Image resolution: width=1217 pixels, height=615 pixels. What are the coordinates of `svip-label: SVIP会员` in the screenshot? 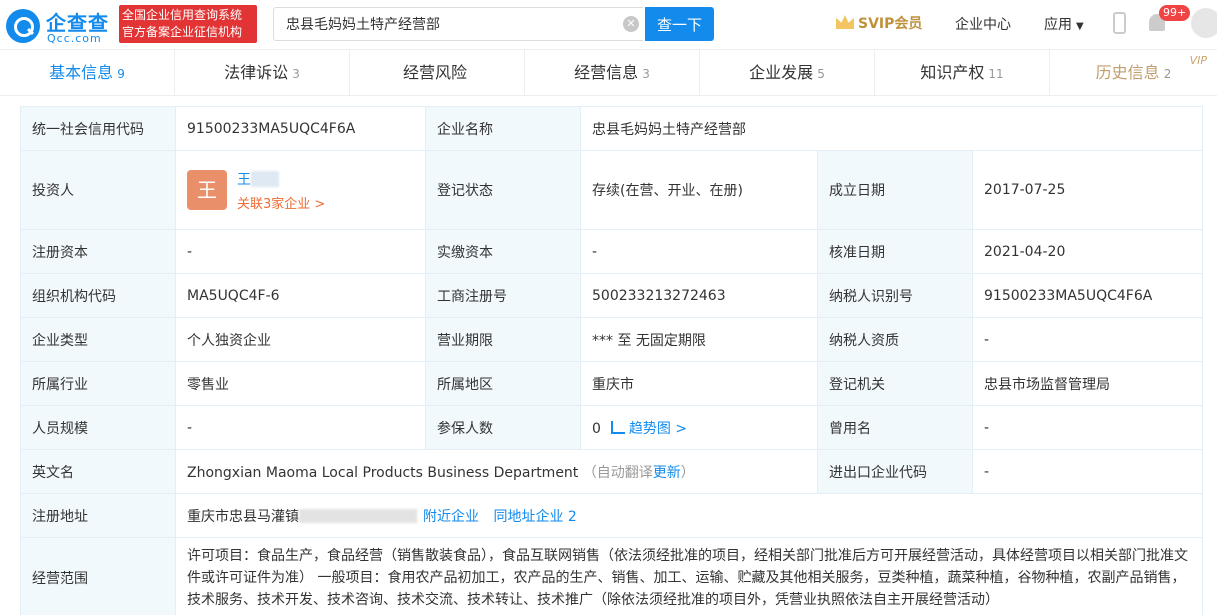 It's located at (890, 24).